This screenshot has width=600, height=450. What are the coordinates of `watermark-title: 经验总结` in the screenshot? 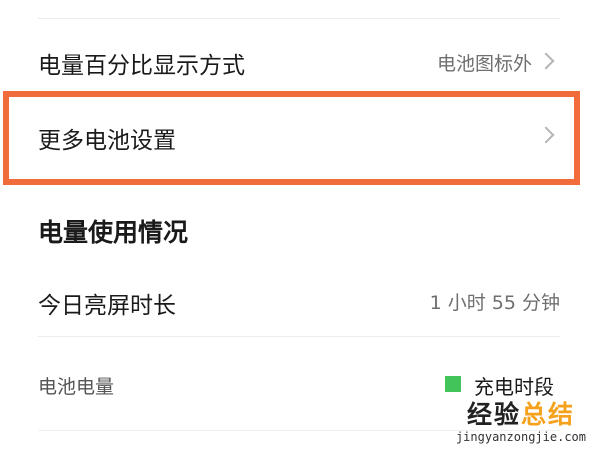 It's located at (521, 415).